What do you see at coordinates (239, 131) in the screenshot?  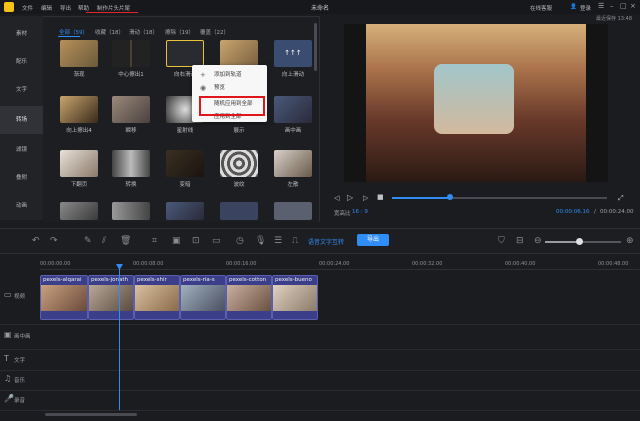 I see `transition-label: 展示` at bounding box center [239, 131].